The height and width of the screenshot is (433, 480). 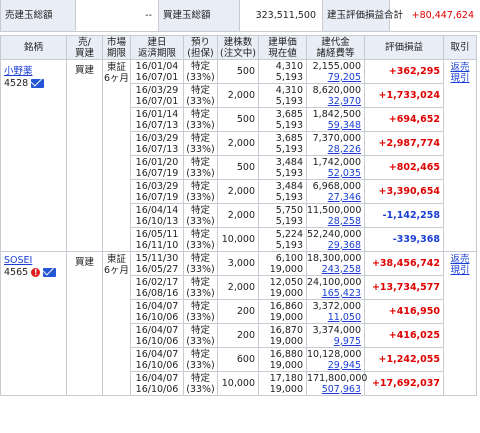 What do you see at coordinates (18, 260) in the screenshot?
I see `stock-name-link: SOSEI` at bounding box center [18, 260].